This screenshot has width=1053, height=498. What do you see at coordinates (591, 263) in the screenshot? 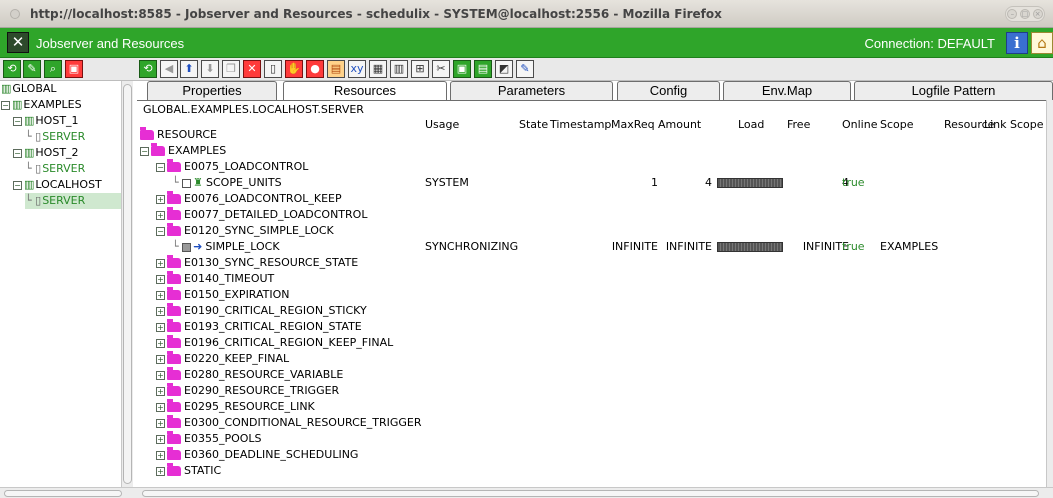
I see `table-row: + E0130_SYNC_RESOURCE_STATE` at bounding box center [591, 263].